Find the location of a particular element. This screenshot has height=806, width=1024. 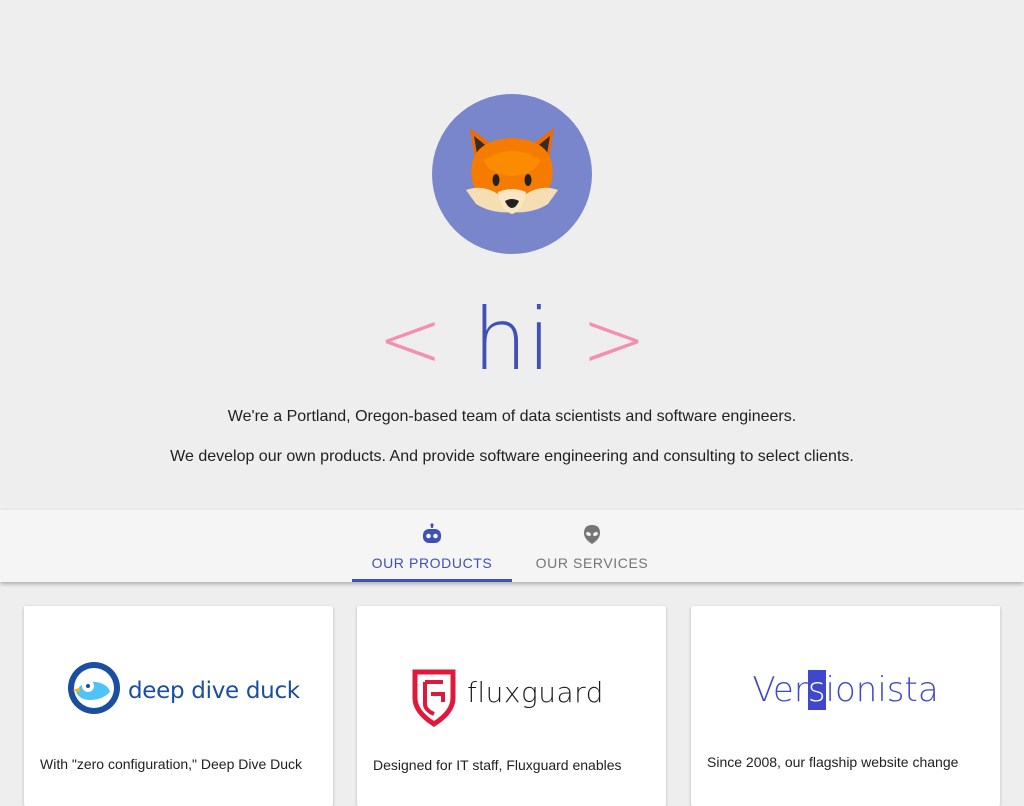

hi-heading: < hi > is located at coordinates (512, 340).